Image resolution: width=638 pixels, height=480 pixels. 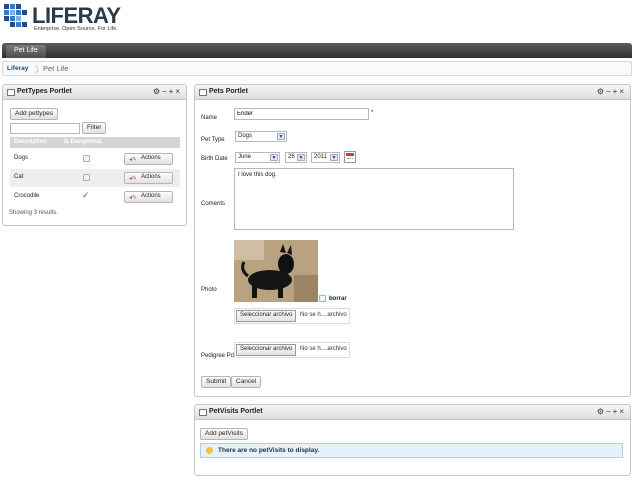 What do you see at coordinates (412, 412) in the screenshot?
I see `petvisits-portlet-titlebar: PetVisits Portlet ⚙−+×` at bounding box center [412, 412].